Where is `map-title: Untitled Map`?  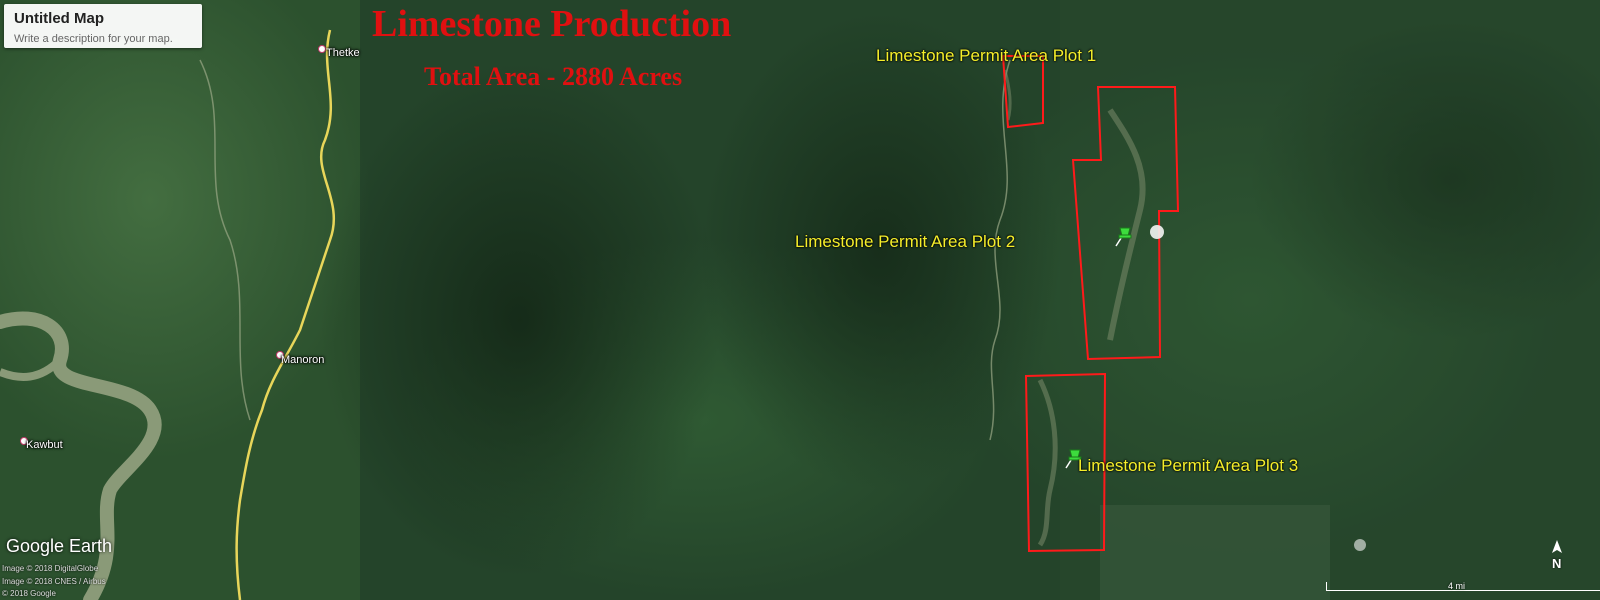
map-title: Untitled Map is located at coordinates (59, 18).